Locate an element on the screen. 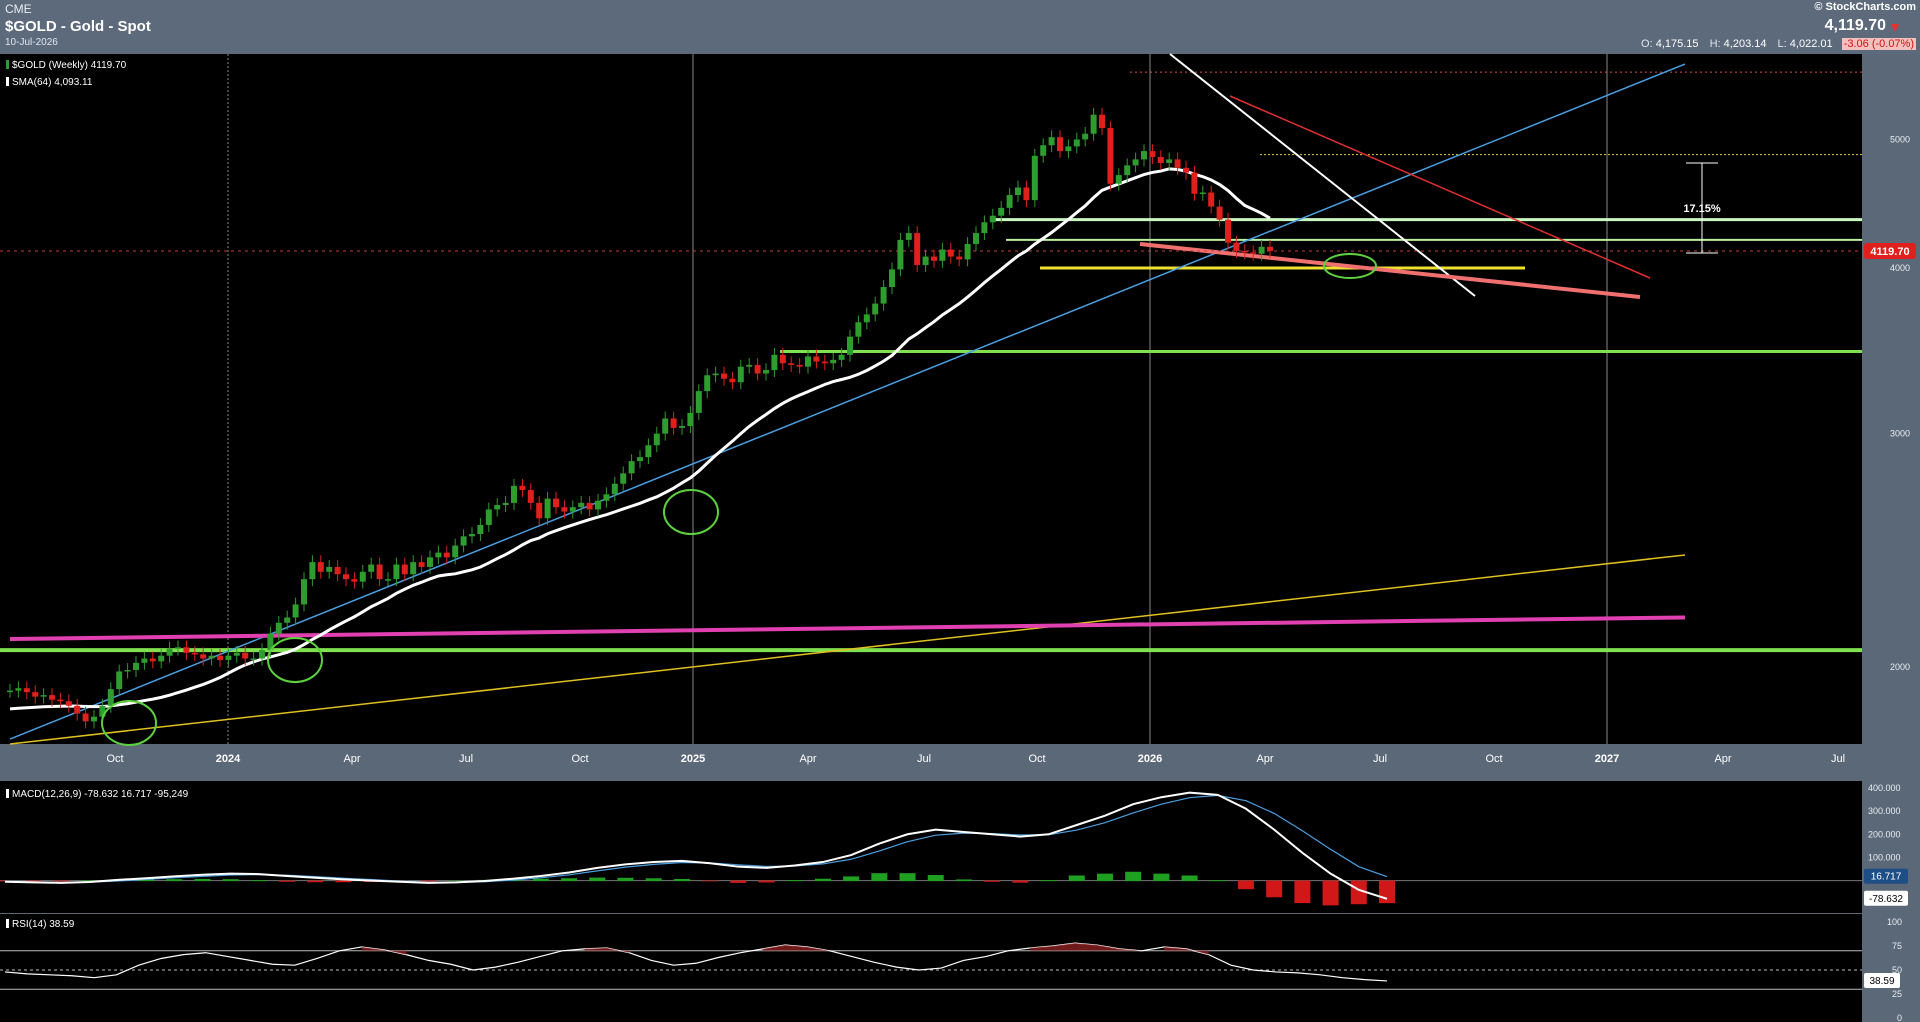  y-tick-label: 4000 is located at coordinates (1900, 268).